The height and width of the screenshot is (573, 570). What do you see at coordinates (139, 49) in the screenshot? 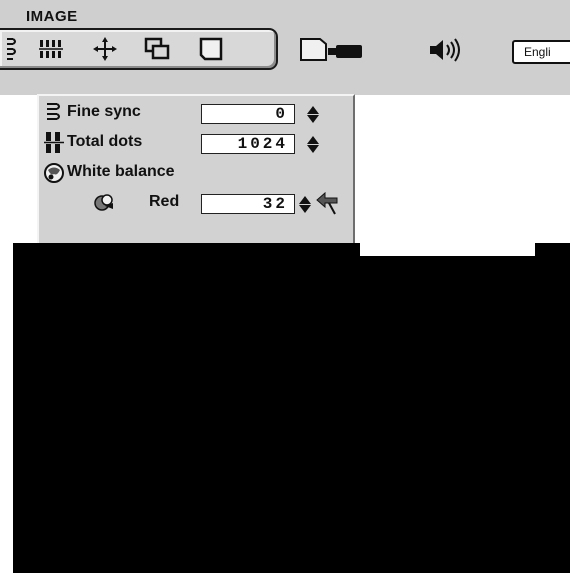
I see `image-icon-group` at bounding box center [139, 49].